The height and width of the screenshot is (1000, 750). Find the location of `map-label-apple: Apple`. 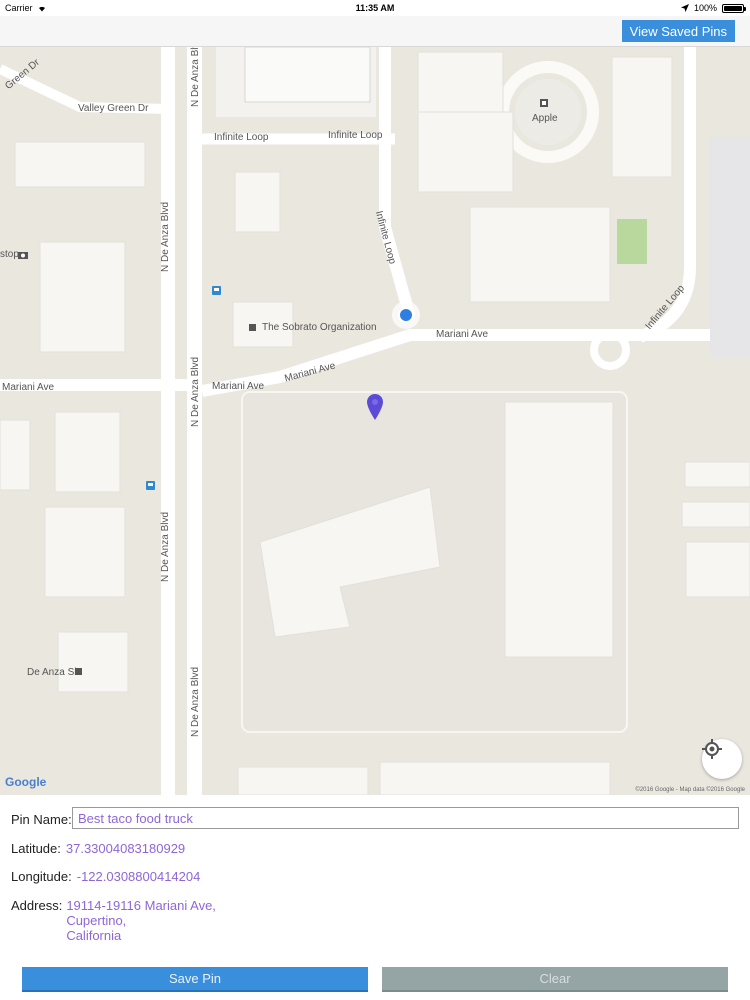

map-label-apple: Apple is located at coordinates (545, 118).